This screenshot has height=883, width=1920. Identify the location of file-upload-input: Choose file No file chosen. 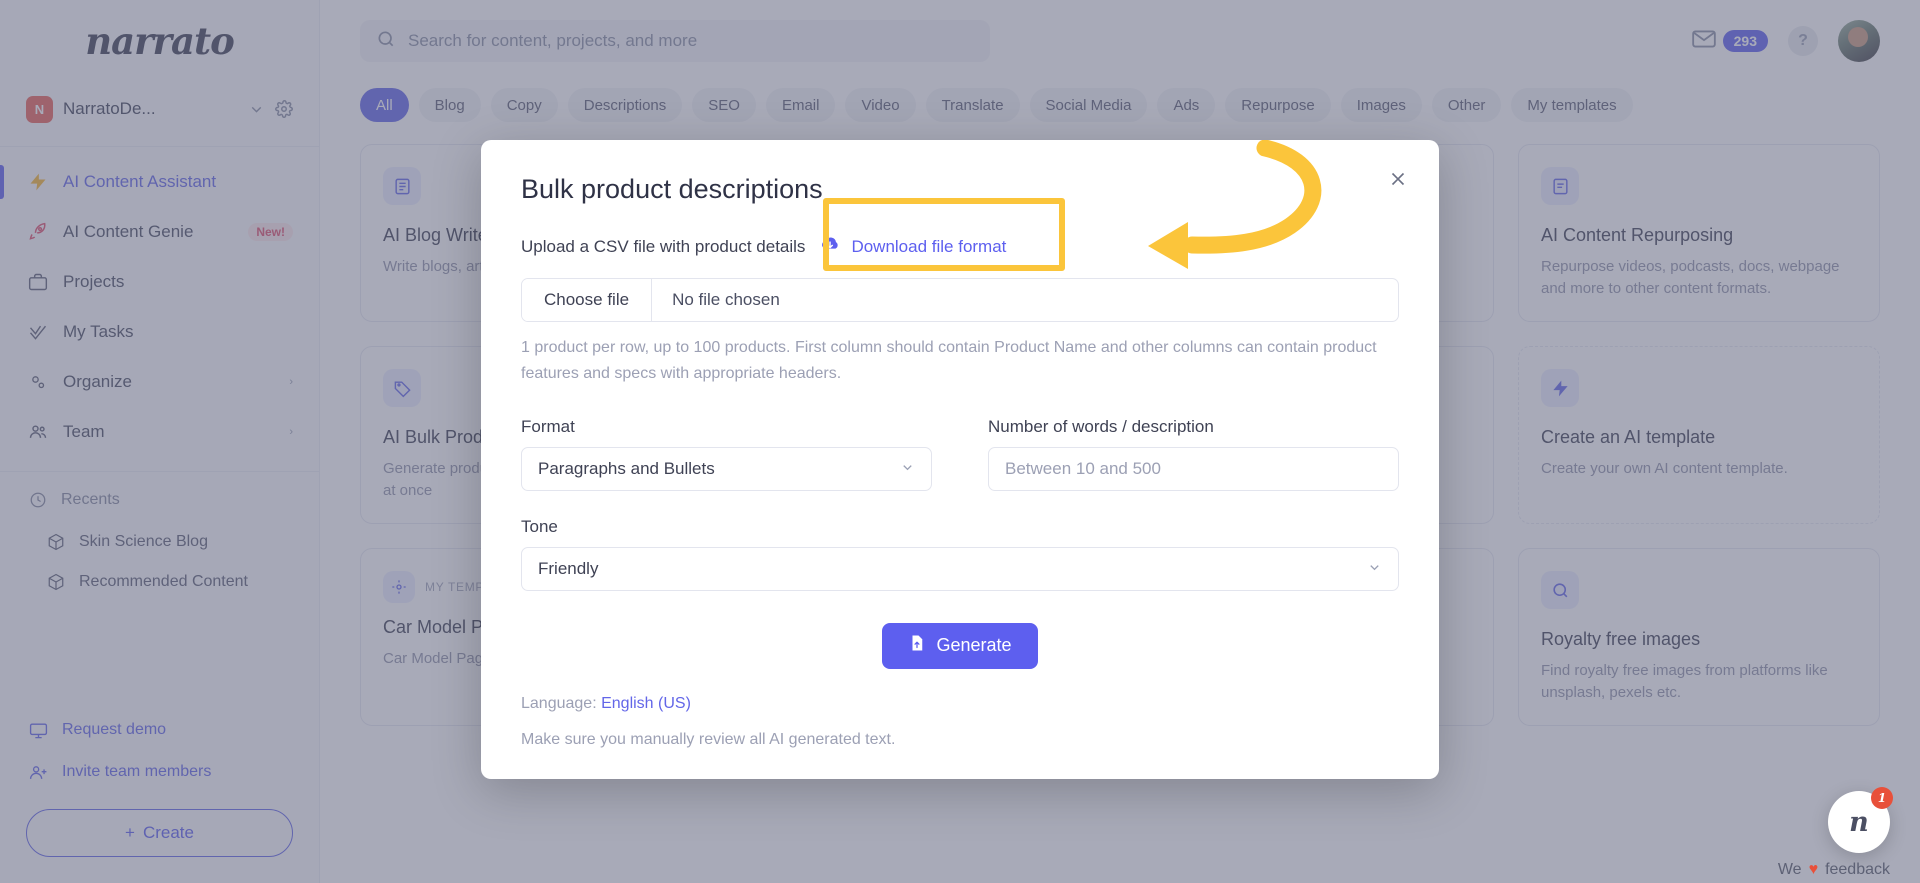
(960, 300).